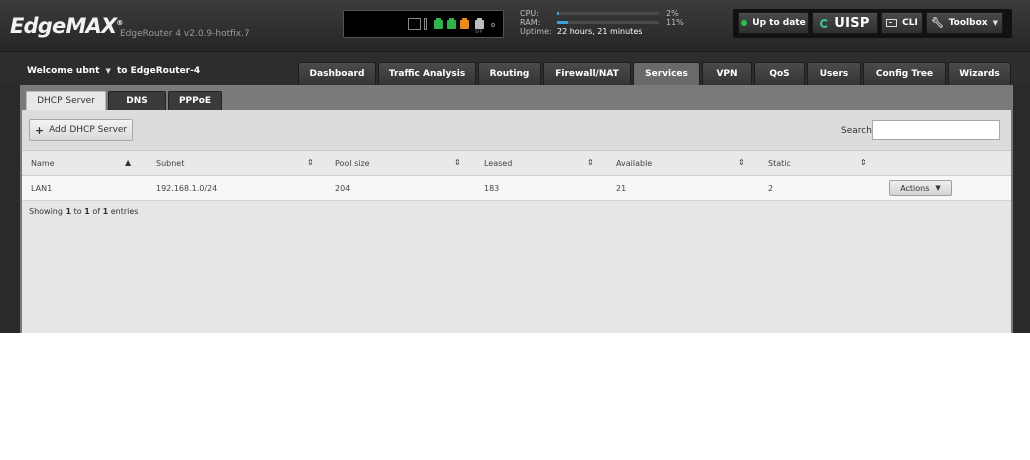 This screenshot has height=460, width=1030. I want to click on uptime-value: 22 hours, 21 minutes, so click(600, 31).